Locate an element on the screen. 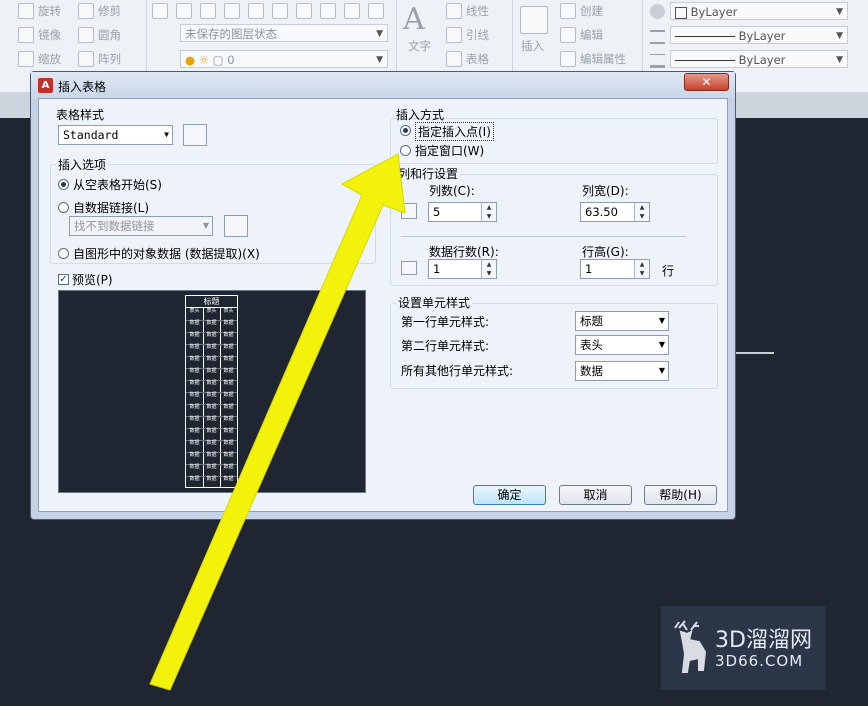 The height and width of the screenshot is (706, 868). watermark-logo: 3D溜溜网 3D66.COM is located at coordinates (743, 648).